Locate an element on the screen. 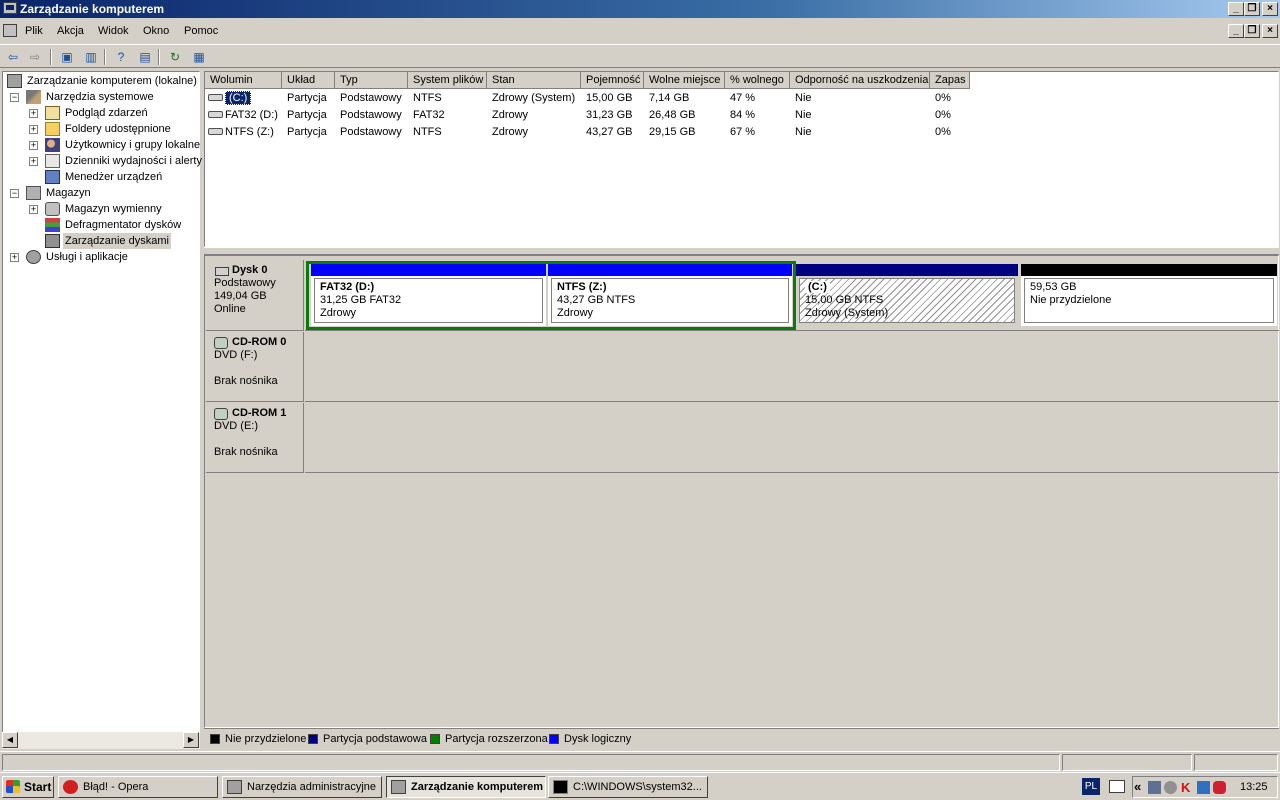  scroll-right-icon: ▶ is located at coordinates (191, 740).